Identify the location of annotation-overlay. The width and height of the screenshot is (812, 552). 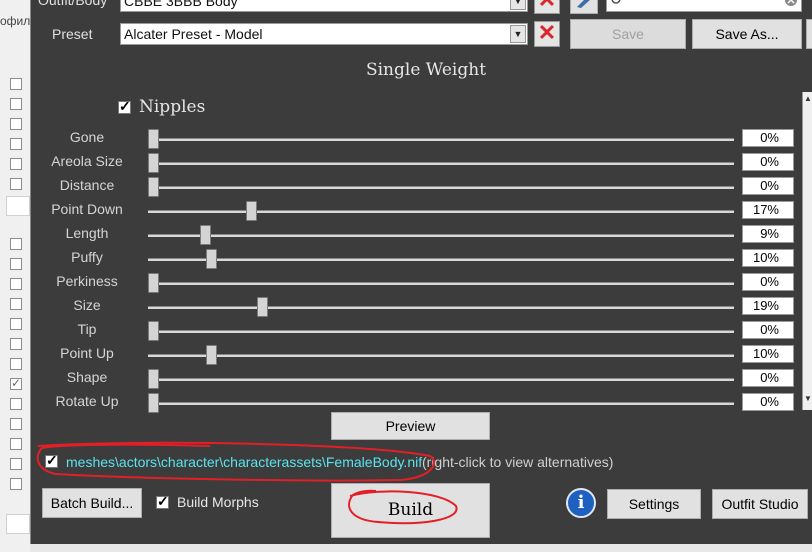
(247, 483).